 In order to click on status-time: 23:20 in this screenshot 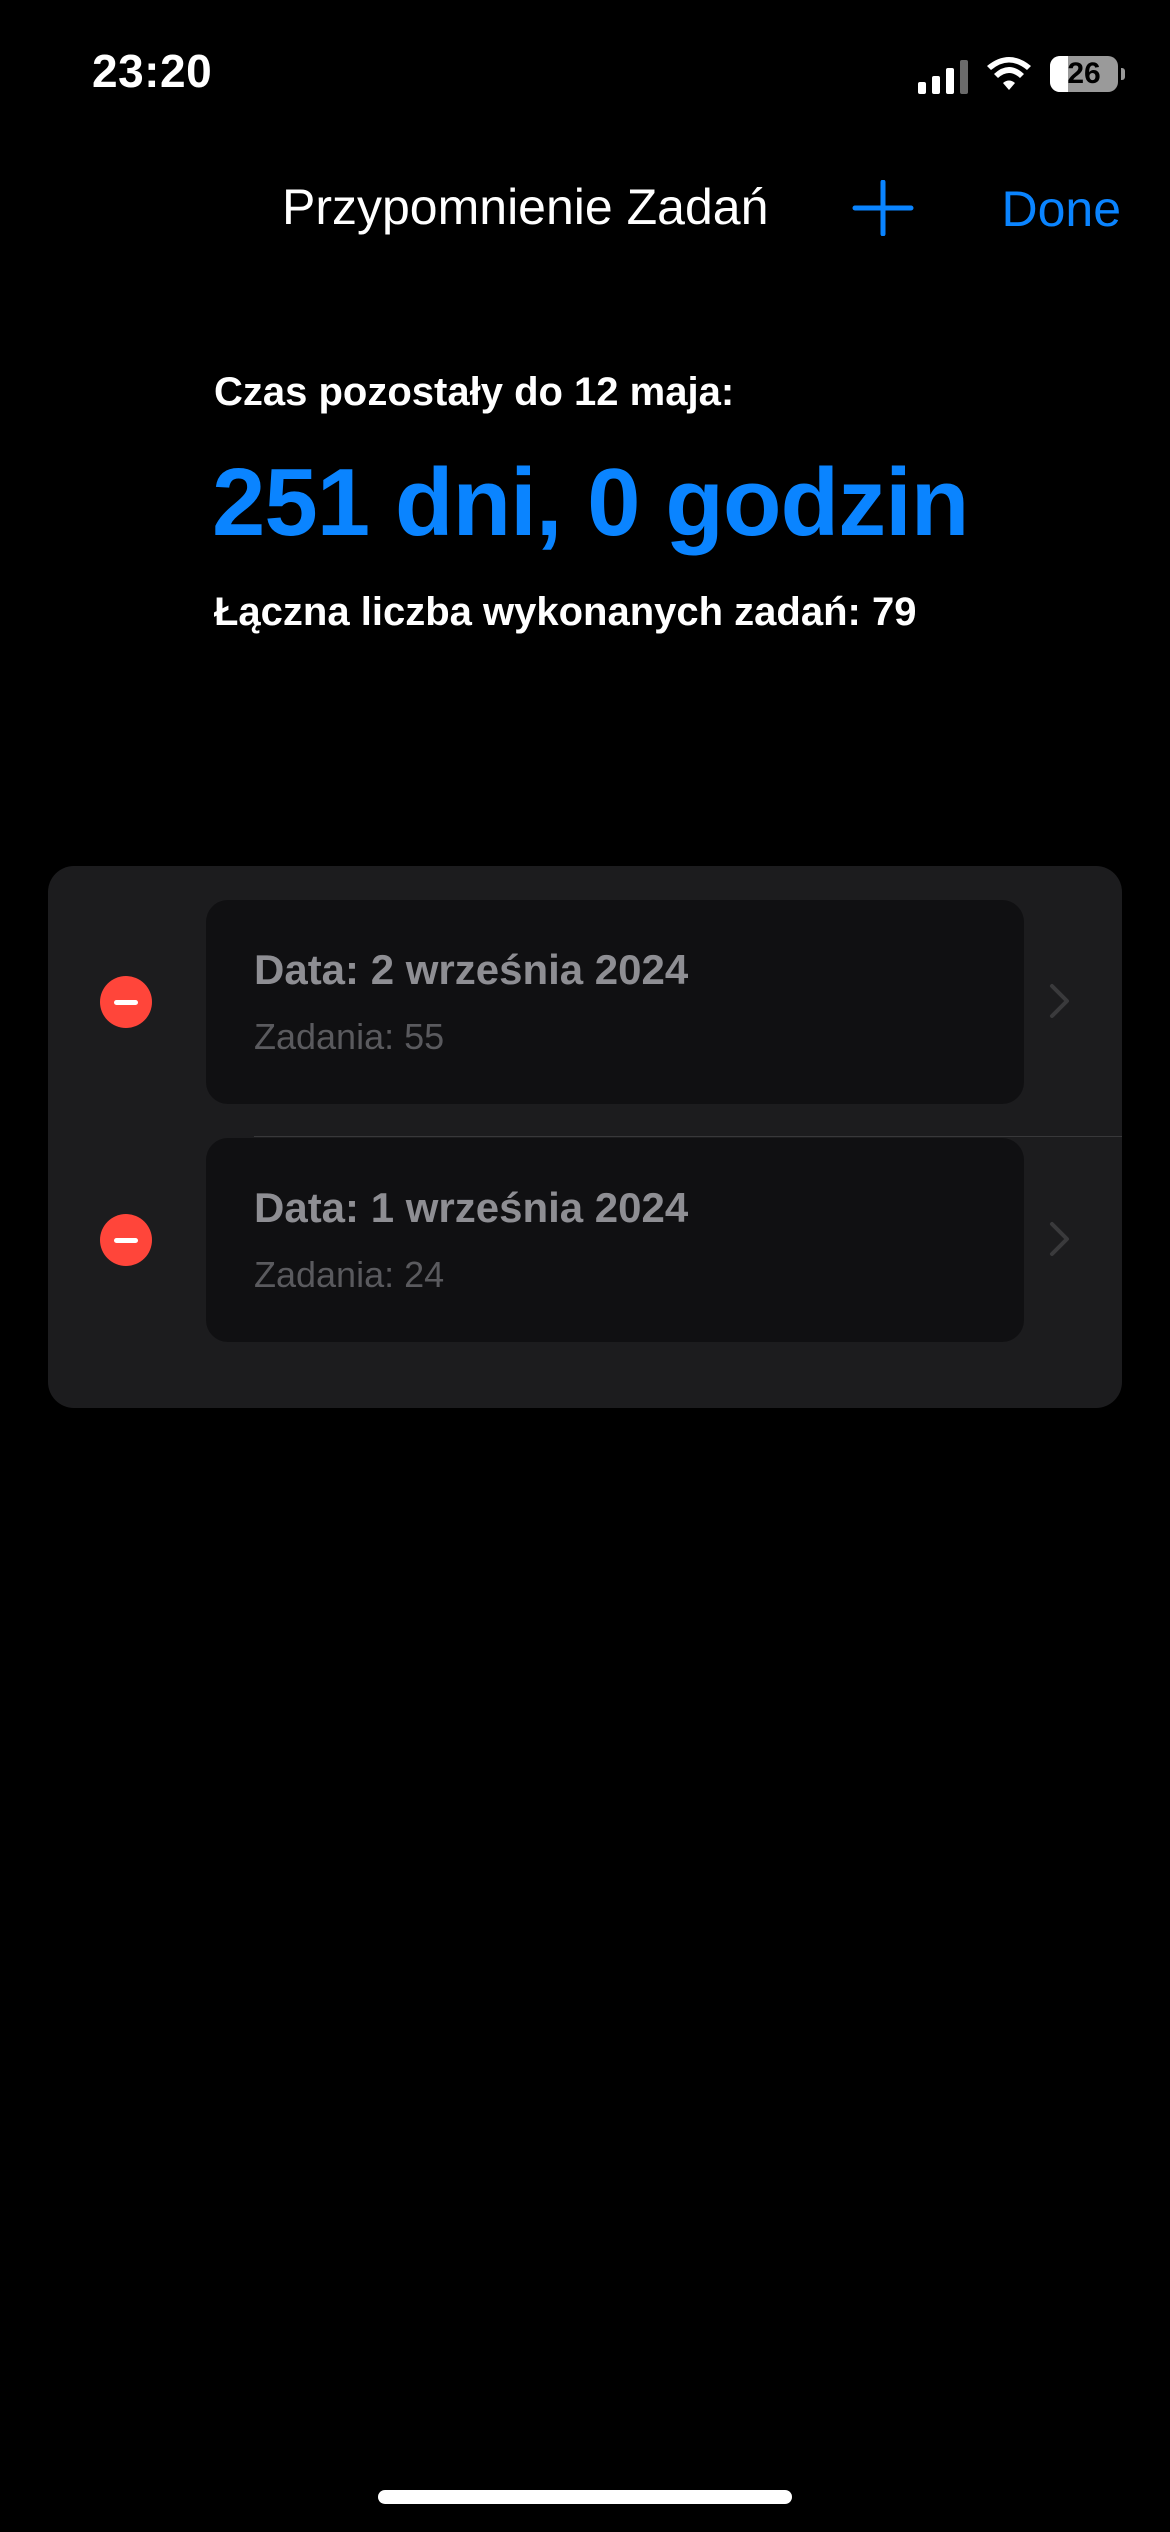, I will do `click(152, 71)`.